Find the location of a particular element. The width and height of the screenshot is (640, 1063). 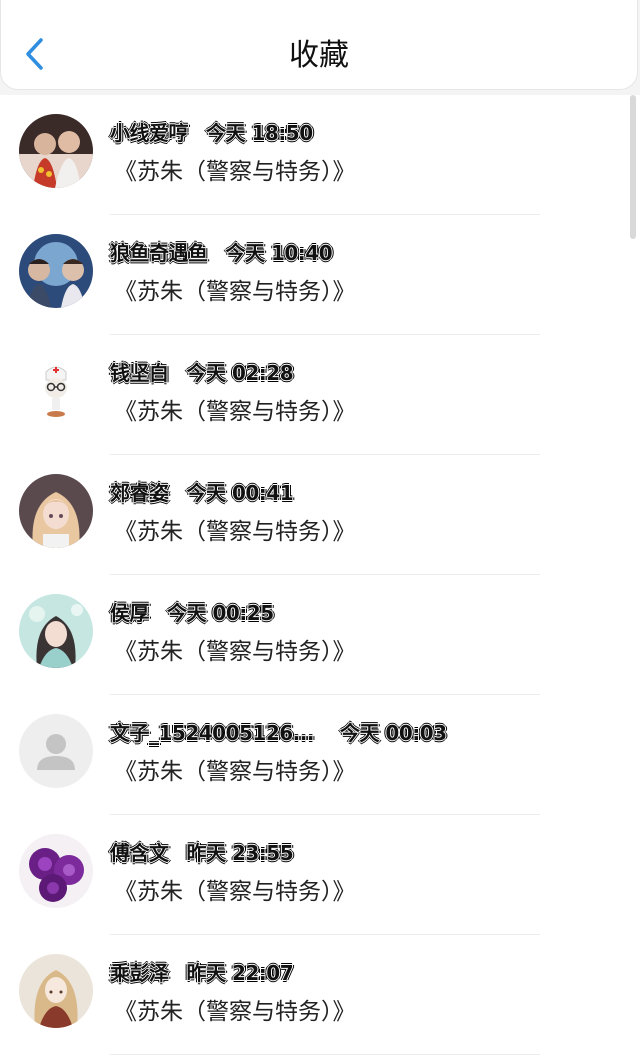

scrollbar is located at coordinates (633, 167).